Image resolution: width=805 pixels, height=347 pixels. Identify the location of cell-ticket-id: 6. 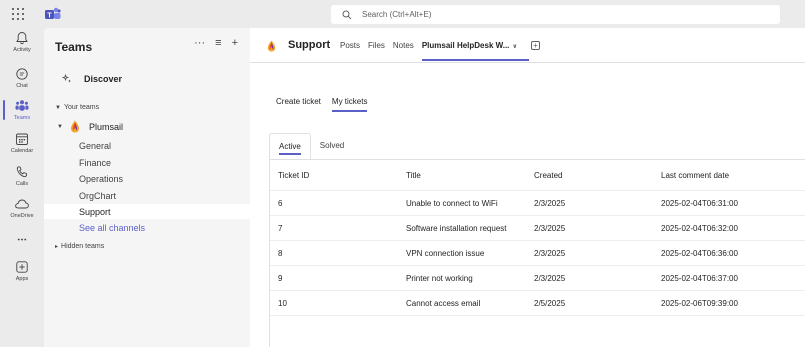
(280, 203).